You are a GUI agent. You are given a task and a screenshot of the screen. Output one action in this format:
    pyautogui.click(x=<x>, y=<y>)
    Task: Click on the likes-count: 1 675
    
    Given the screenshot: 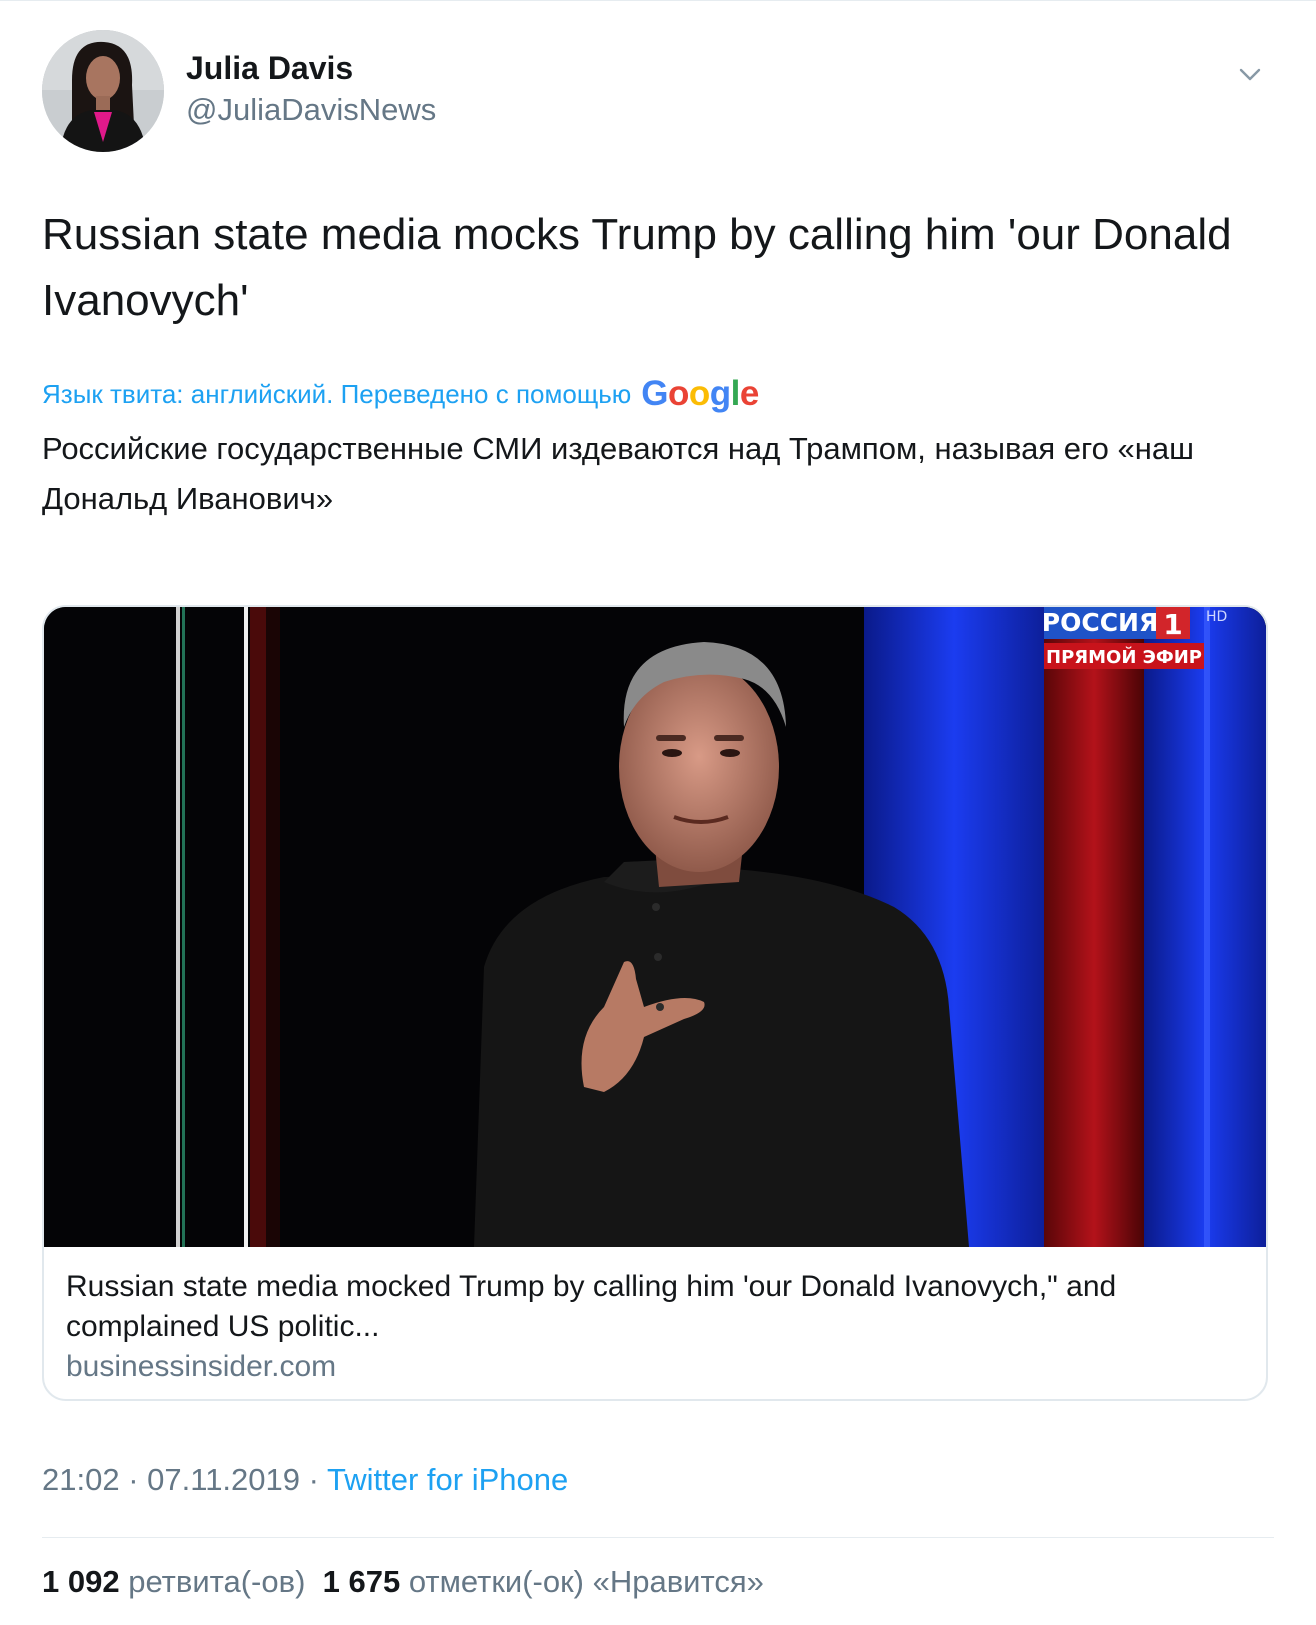 What is the action you would take?
    pyautogui.click(x=361, y=1581)
    